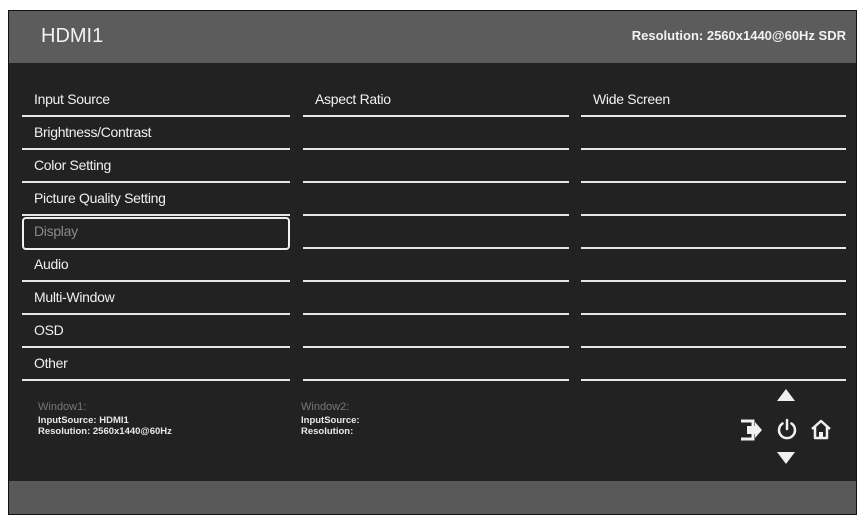  What do you see at coordinates (156, 365) in the screenshot?
I see `menu-item-other: Other` at bounding box center [156, 365].